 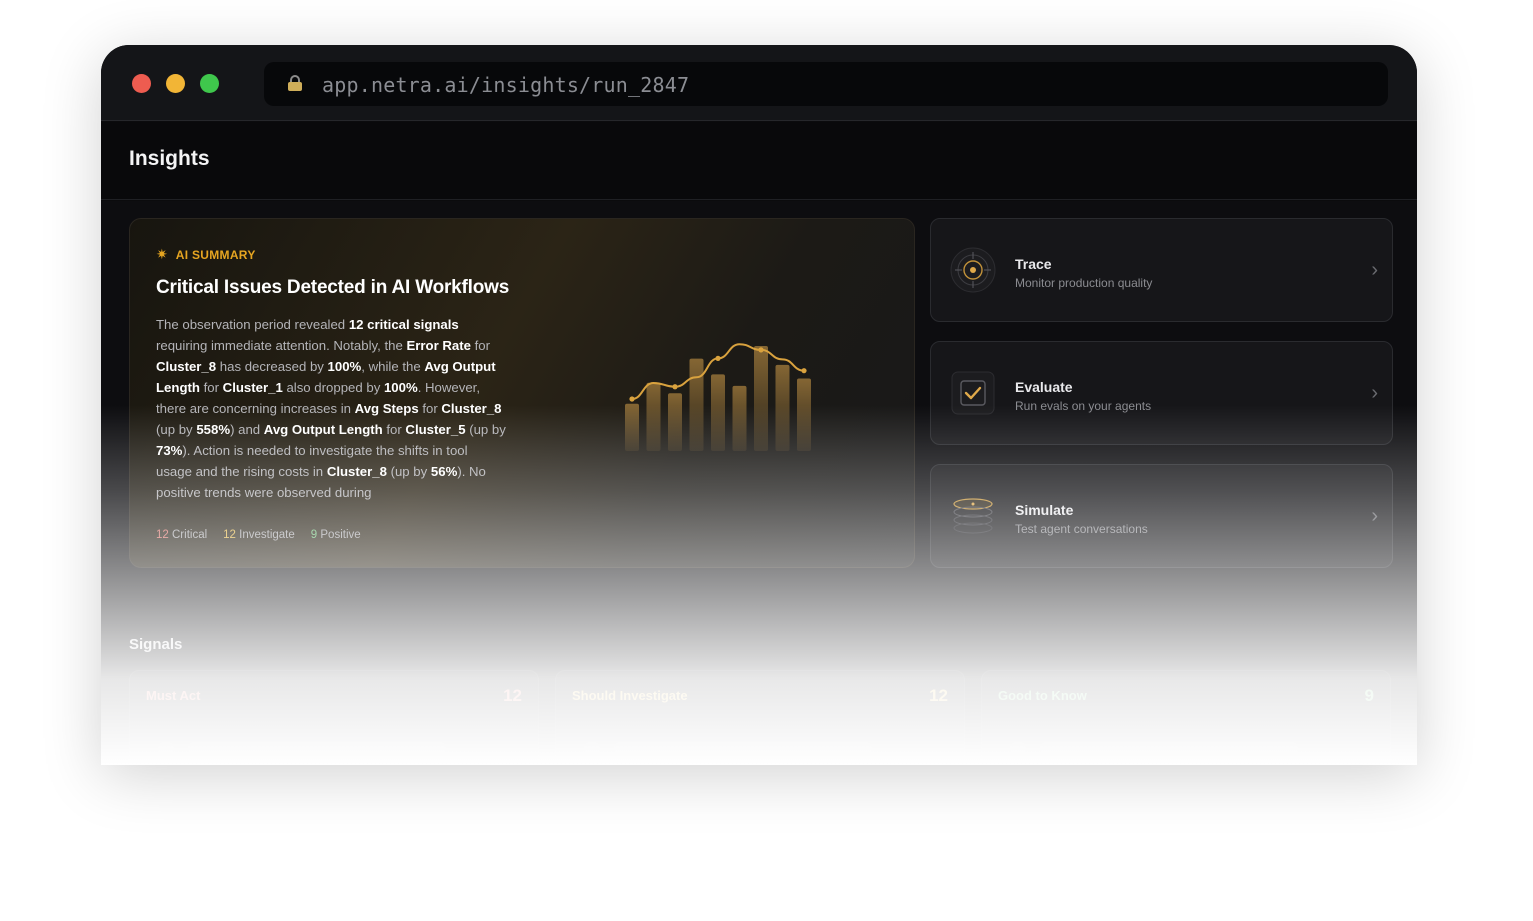 What do you see at coordinates (1161, 516) in the screenshot?
I see `action-card-simulate: Simulate Test agent conversations ›` at bounding box center [1161, 516].